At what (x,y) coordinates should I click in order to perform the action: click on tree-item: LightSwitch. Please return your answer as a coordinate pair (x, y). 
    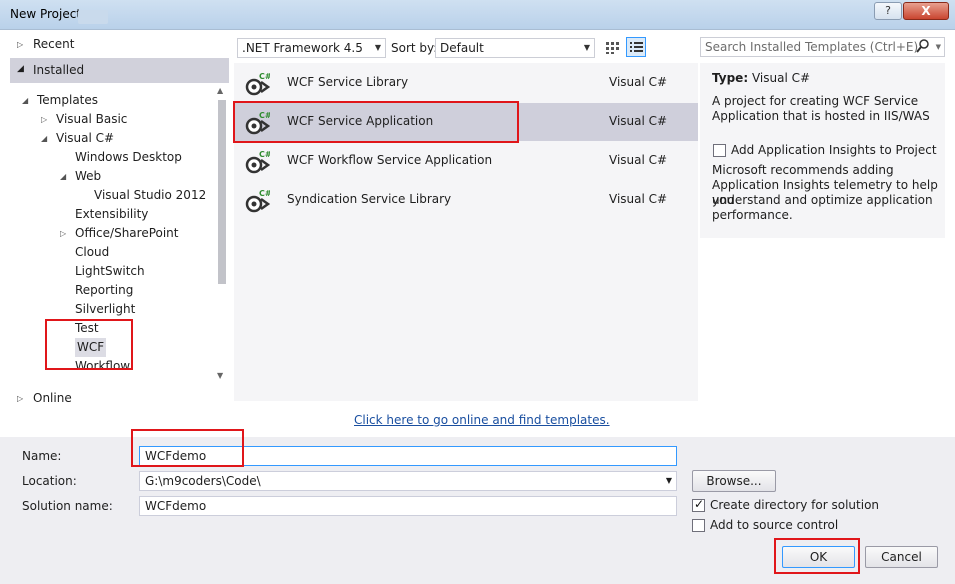
    Looking at the image, I should click on (110, 271).